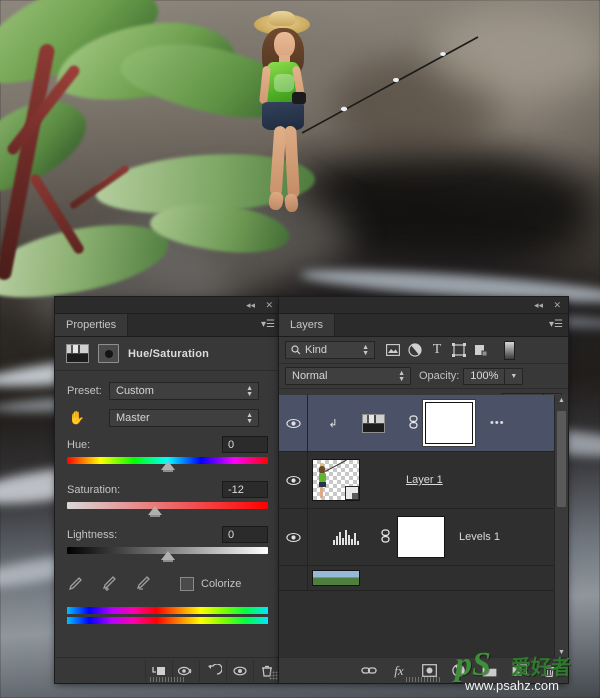 This screenshot has width=600, height=698. I want to click on properties-tab-strip: Properties ▾☰, so click(167, 325).